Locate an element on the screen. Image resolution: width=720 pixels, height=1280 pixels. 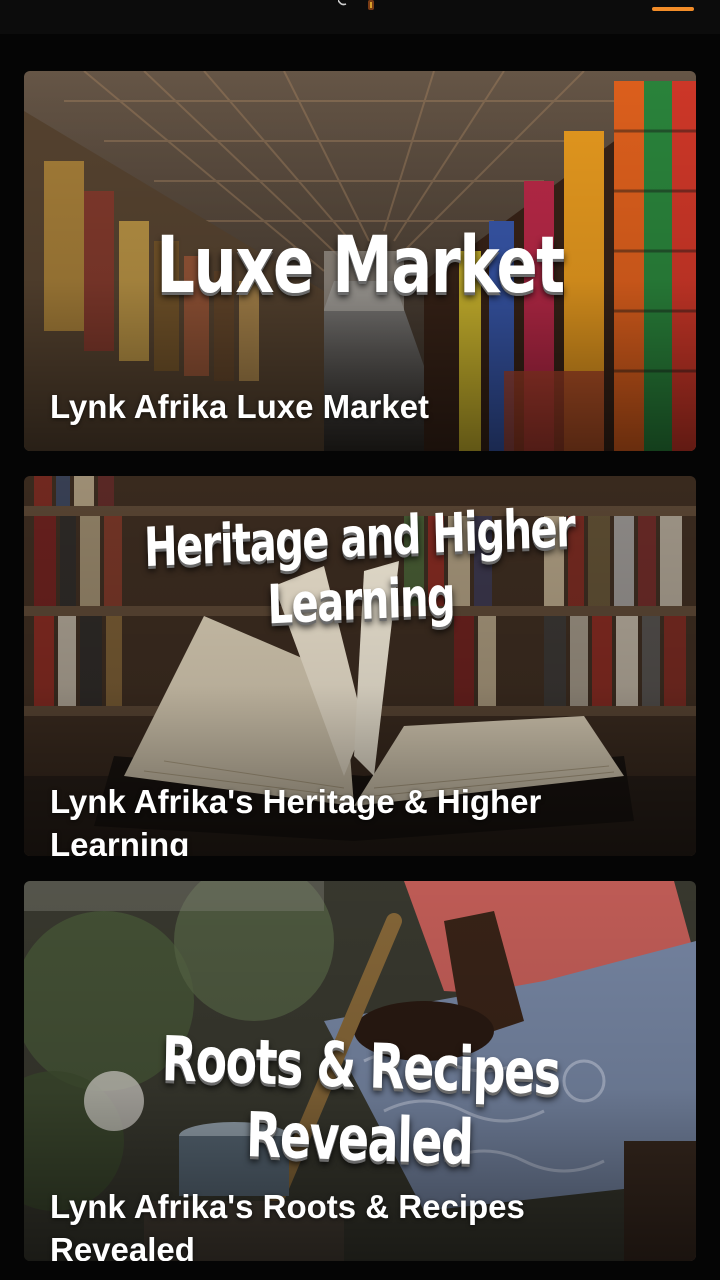
card-title: Lynk Afrika Luxe Market is located at coordinates (240, 406).